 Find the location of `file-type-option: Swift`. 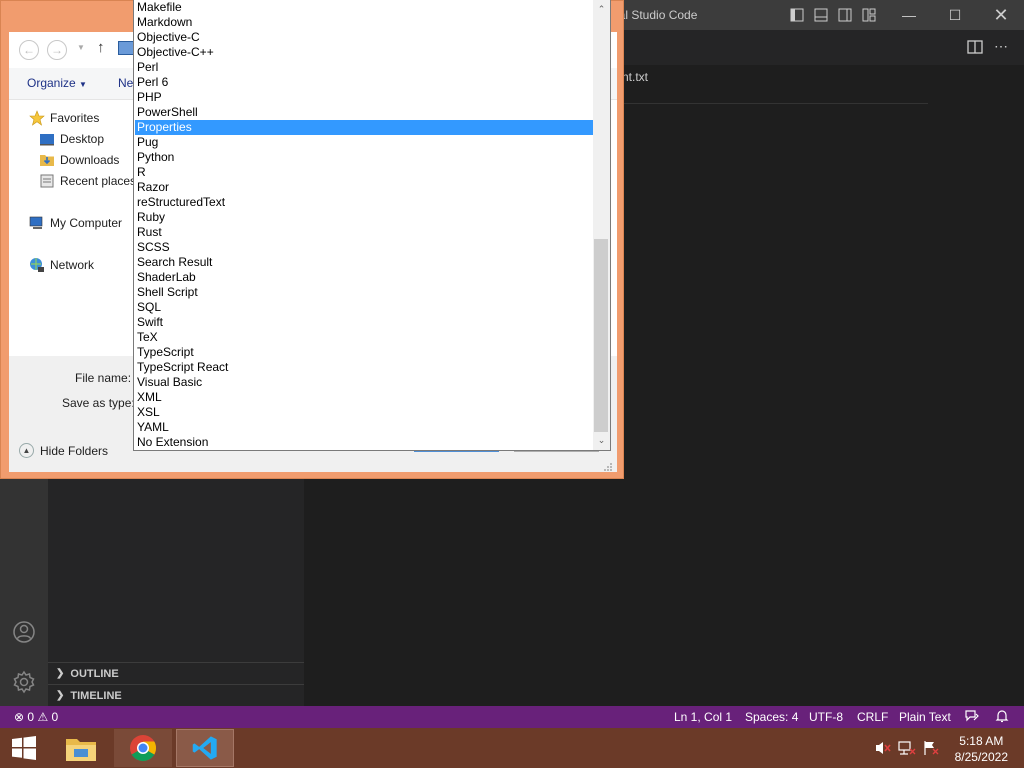

file-type-option: Swift is located at coordinates (365, 322).